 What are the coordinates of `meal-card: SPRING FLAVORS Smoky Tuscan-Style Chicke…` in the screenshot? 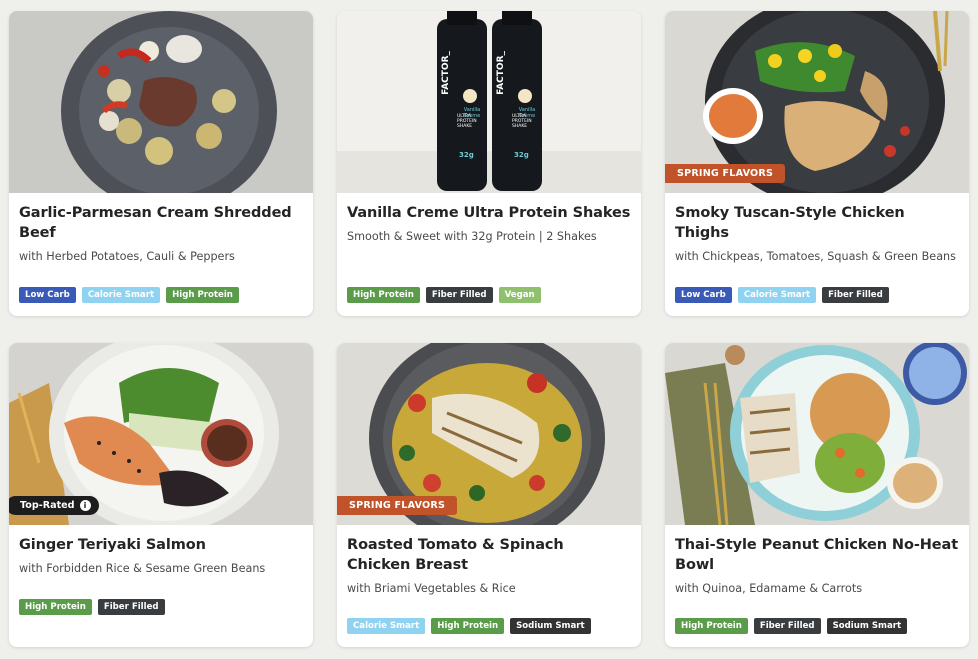 It's located at (817, 163).